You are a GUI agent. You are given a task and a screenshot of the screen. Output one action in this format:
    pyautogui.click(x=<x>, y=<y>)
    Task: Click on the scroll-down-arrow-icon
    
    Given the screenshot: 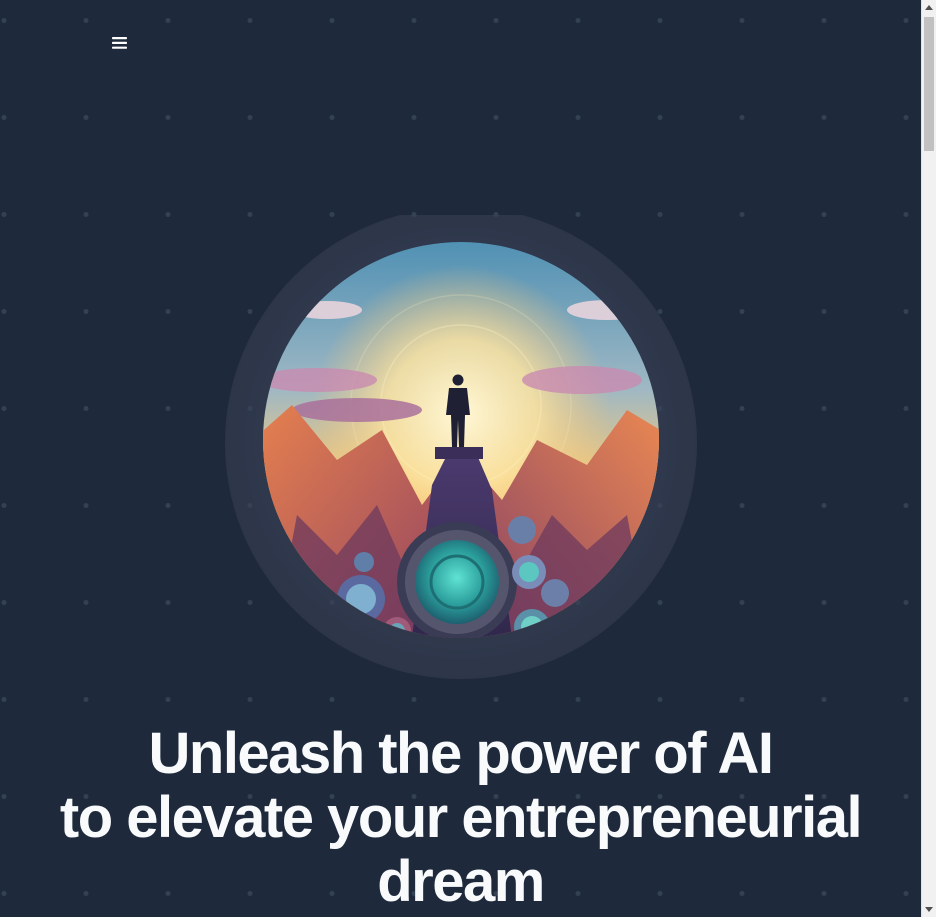 What is the action you would take?
    pyautogui.click(x=929, y=909)
    